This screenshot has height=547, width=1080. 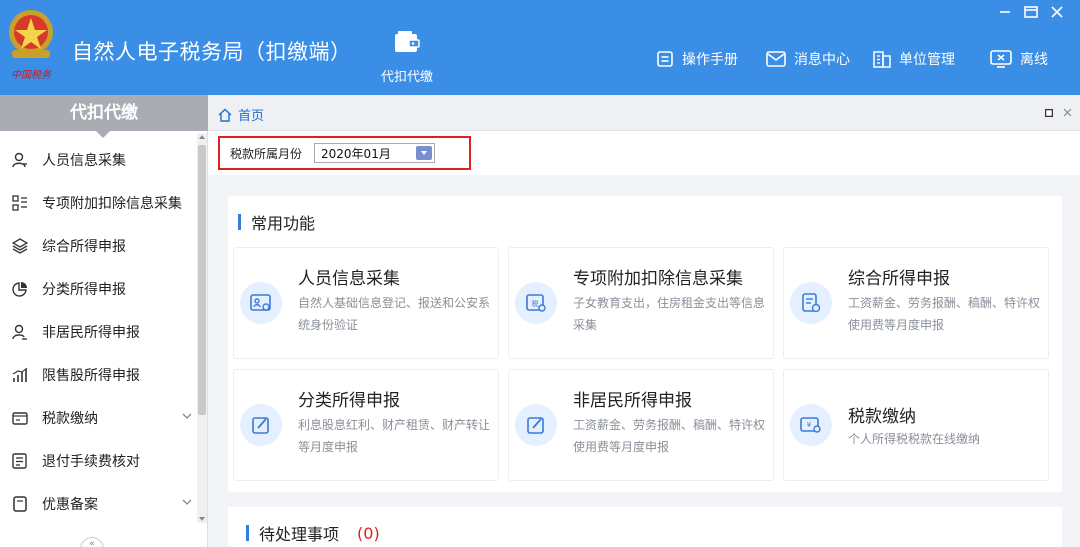 I want to click on sidebar-item-label: 分类所得申报, so click(x=84, y=290).